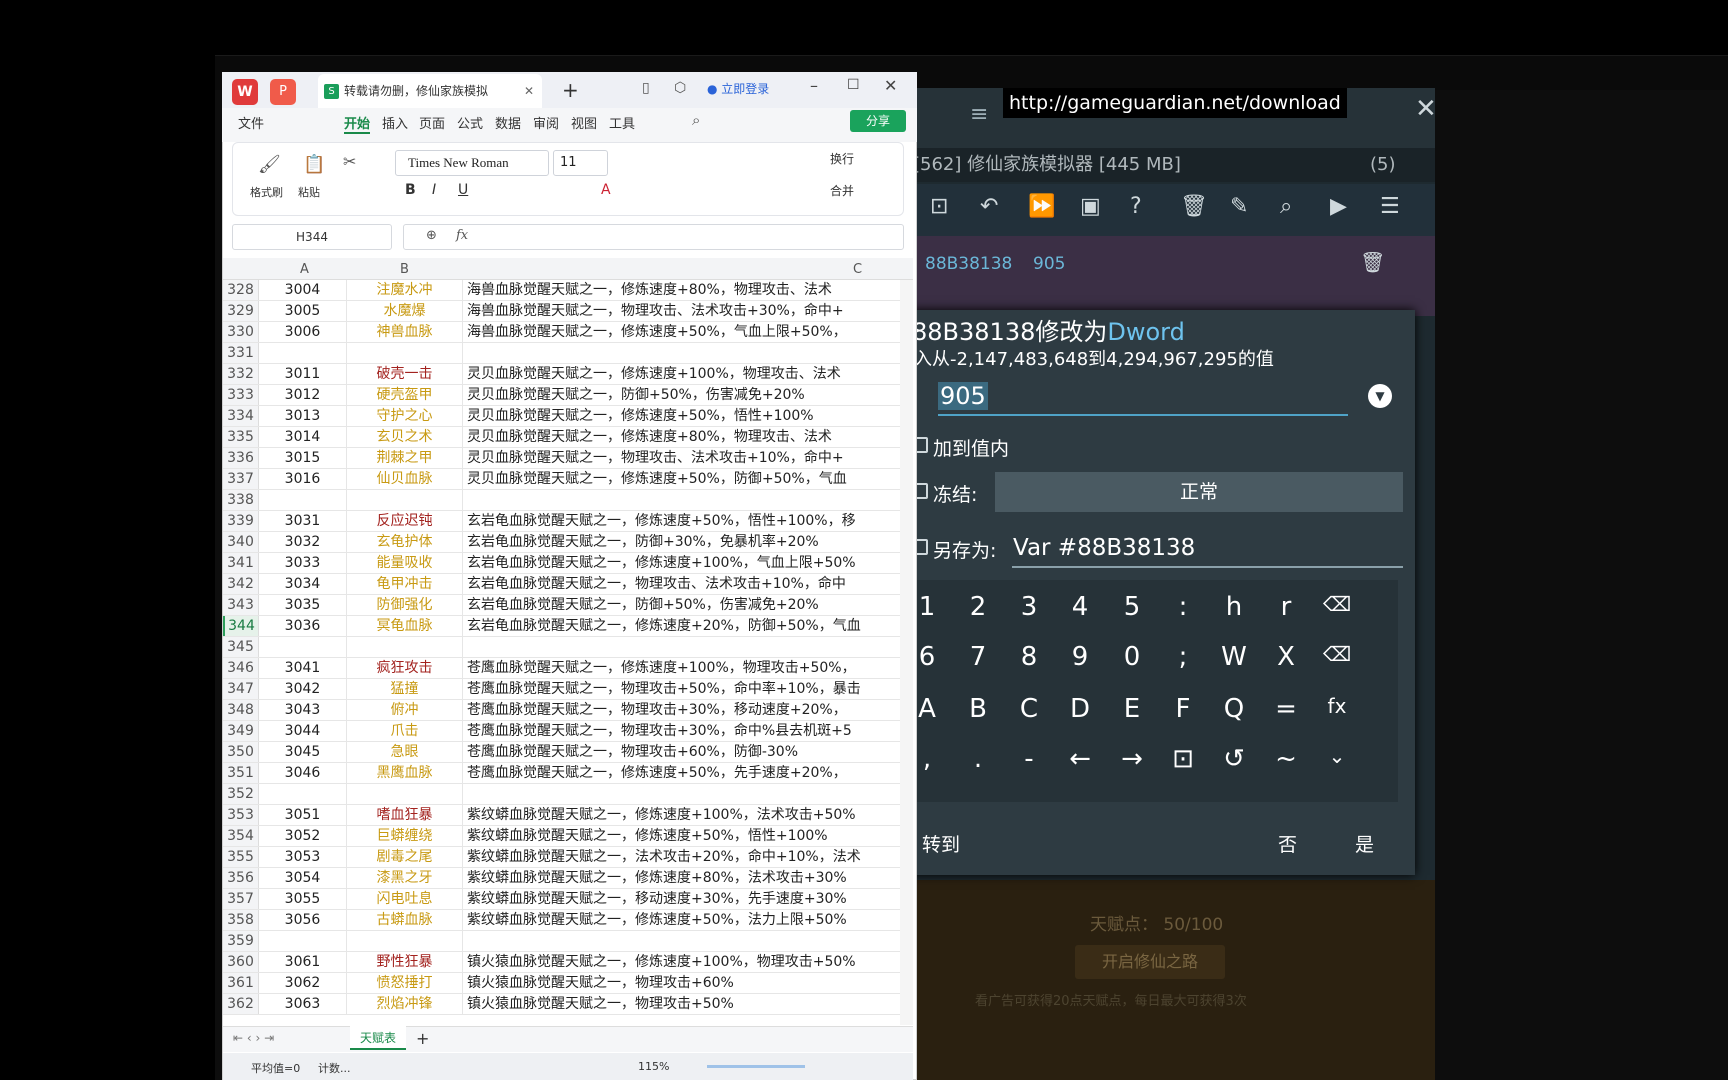  I want to click on cell-b: 黑鹰血脉, so click(405, 773).